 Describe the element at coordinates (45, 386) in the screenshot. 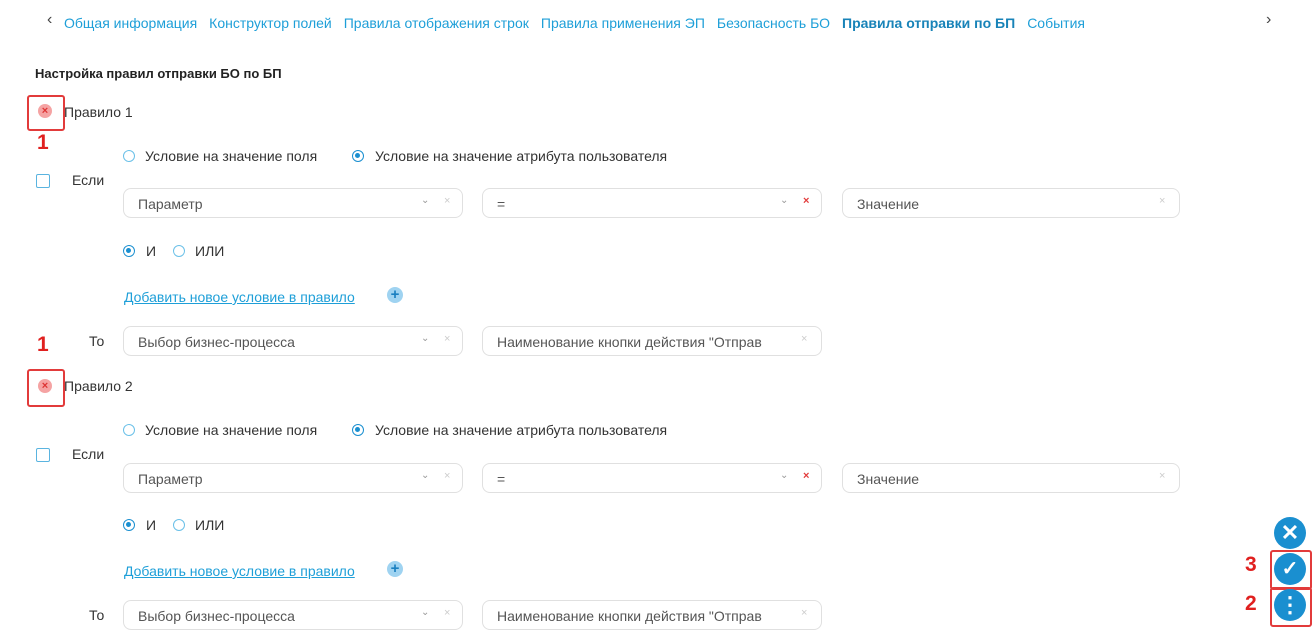

I see `remove-rule-2-icon: ×` at that location.